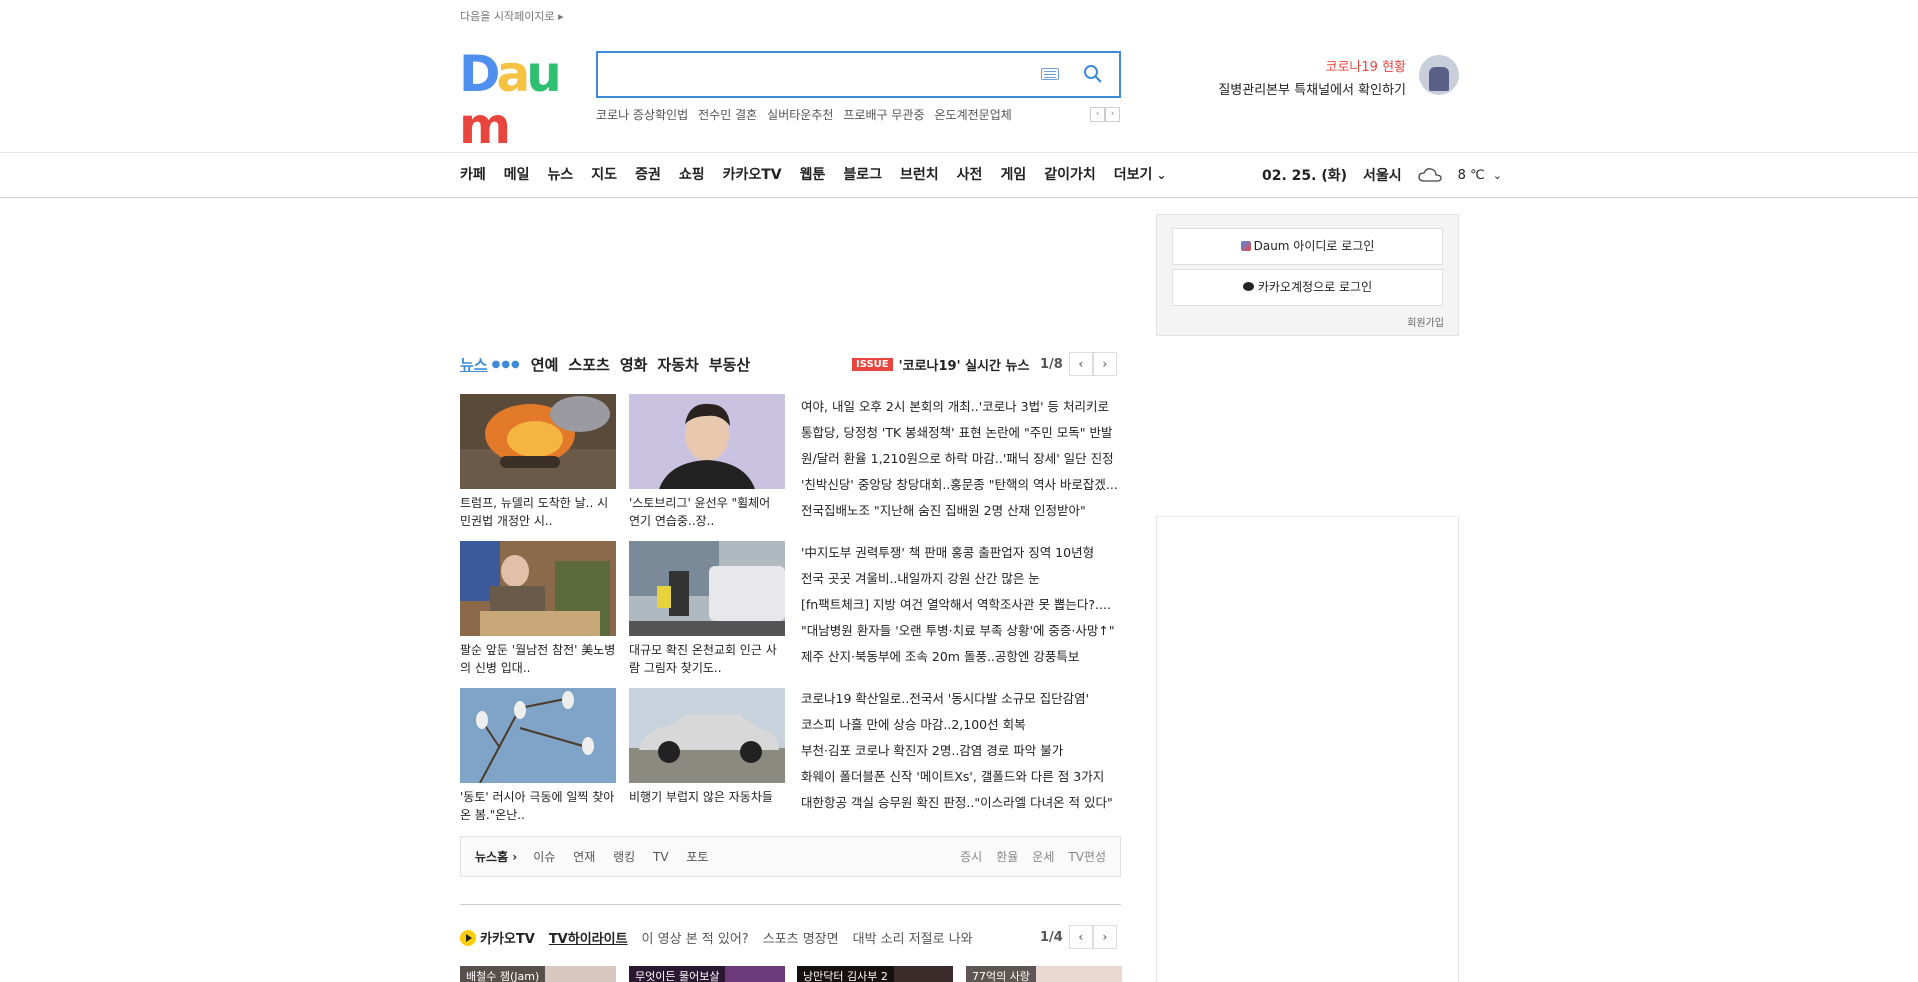 The height and width of the screenshot is (982, 1918). I want to click on search-box, so click(858, 74).